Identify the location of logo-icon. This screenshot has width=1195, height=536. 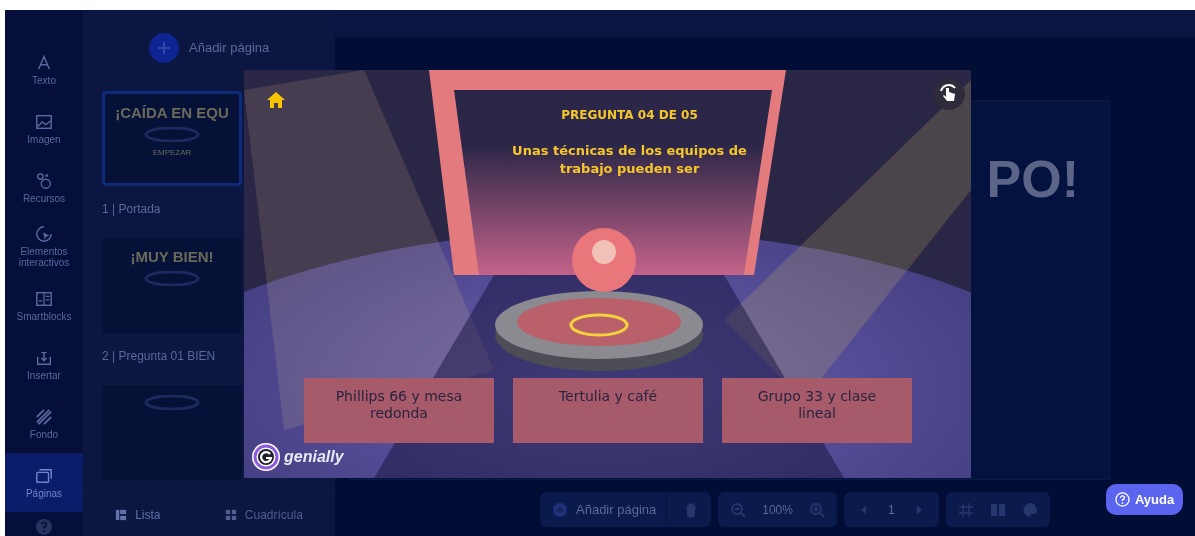
(266, 457).